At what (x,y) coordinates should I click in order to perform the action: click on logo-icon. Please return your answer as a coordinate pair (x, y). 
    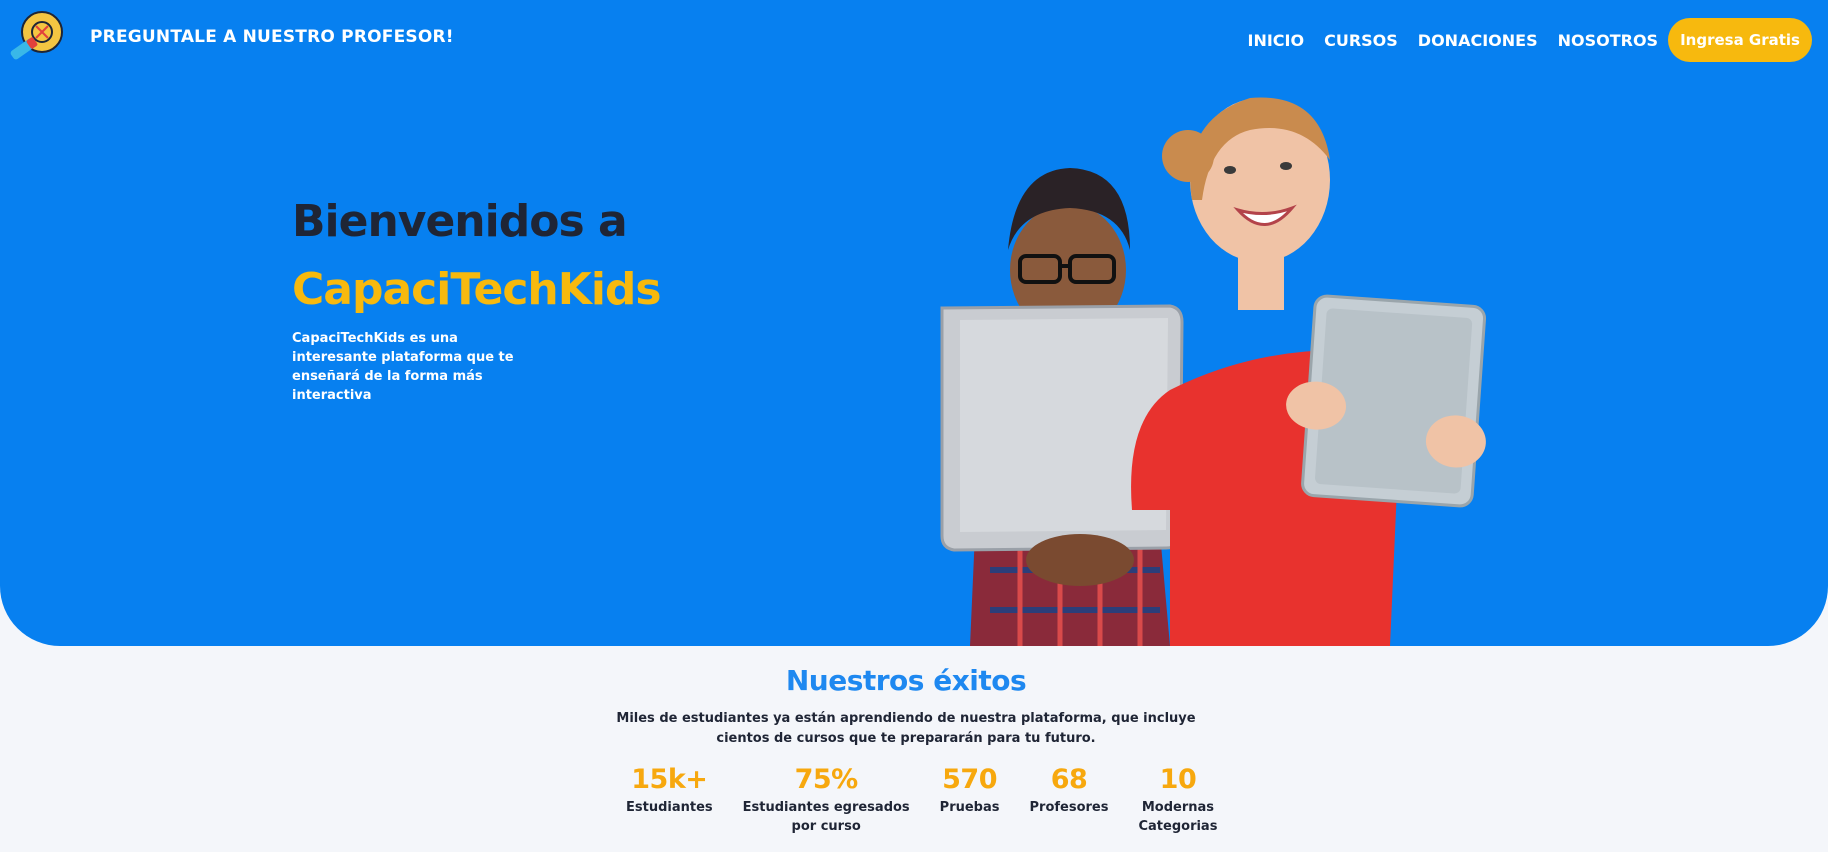
    Looking at the image, I should click on (35, 39).